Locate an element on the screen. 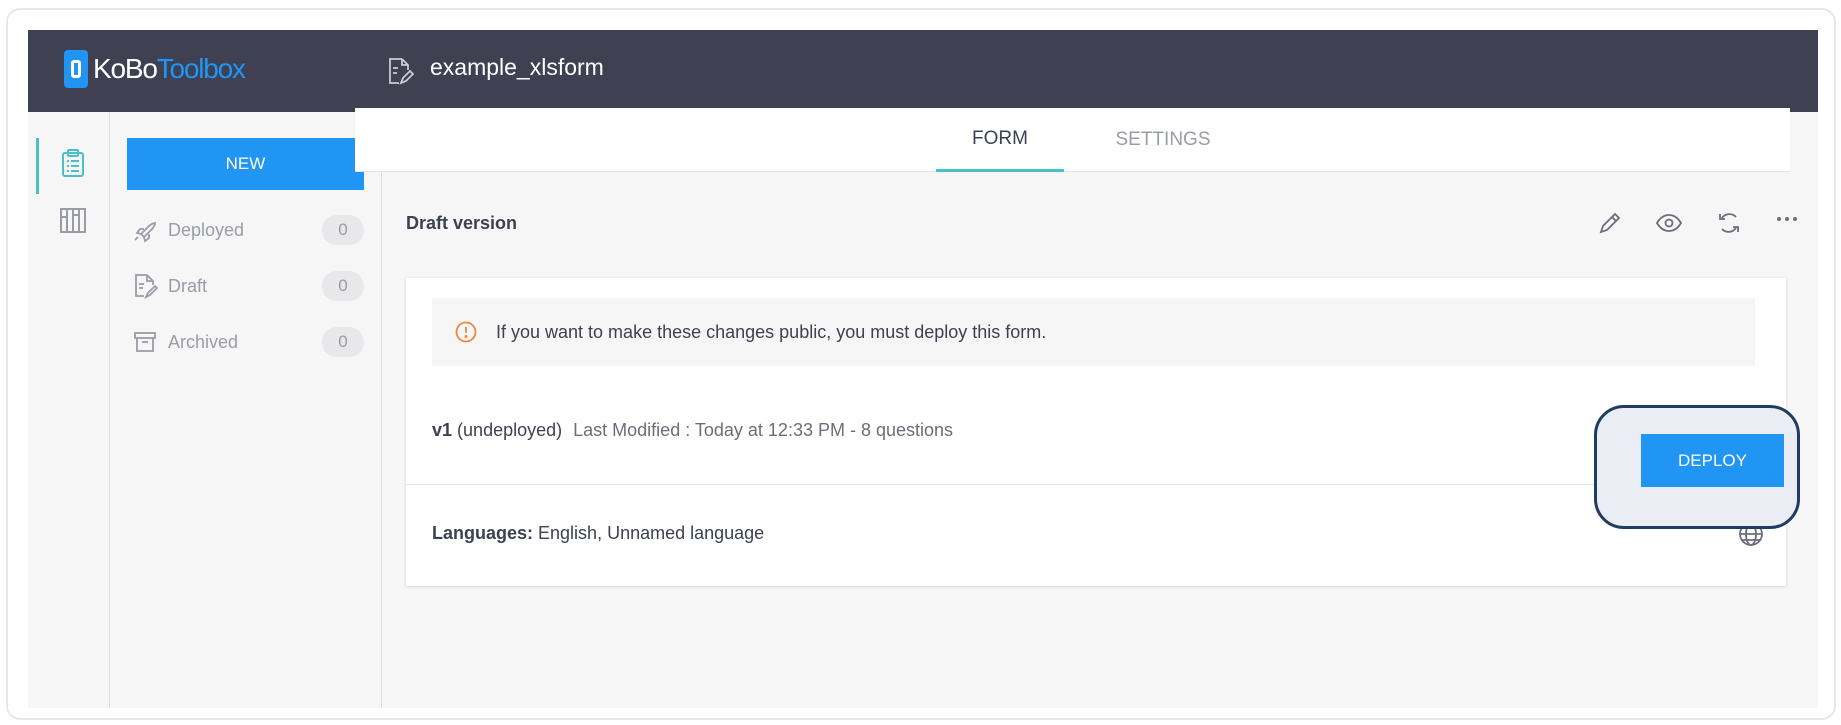 Image resolution: width=1841 pixels, height=725 pixels. sidebar-item-deployed: Deployed 0 is located at coordinates (248, 230).